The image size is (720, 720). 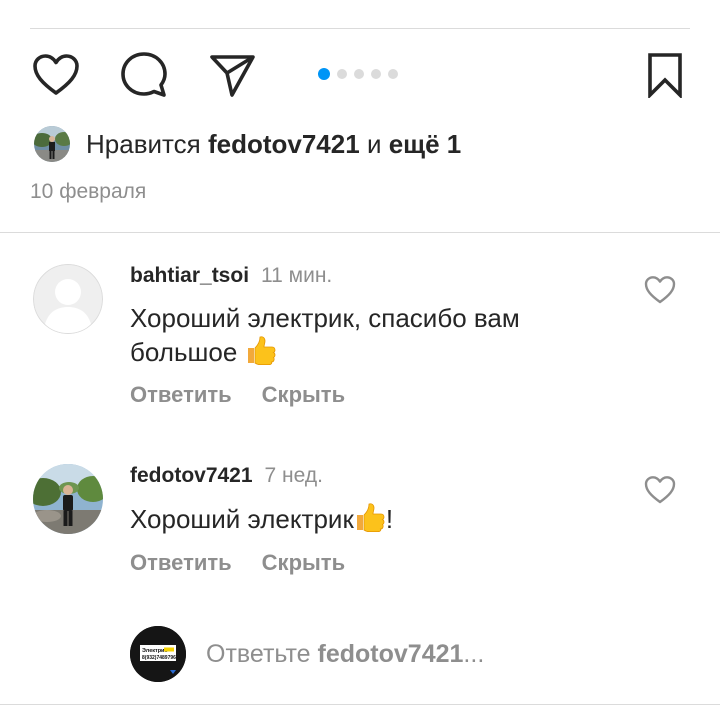 What do you see at coordinates (88, 191) in the screenshot?
I see `post-date: 10 февраля` at bounding box center [88, 191].